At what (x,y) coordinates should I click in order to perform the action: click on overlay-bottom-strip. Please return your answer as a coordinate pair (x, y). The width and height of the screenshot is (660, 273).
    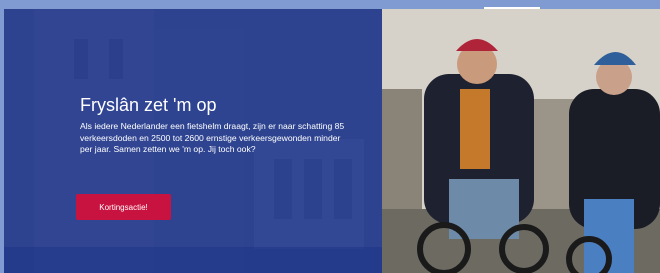
    Looking at the image, I should click on (193, 260).